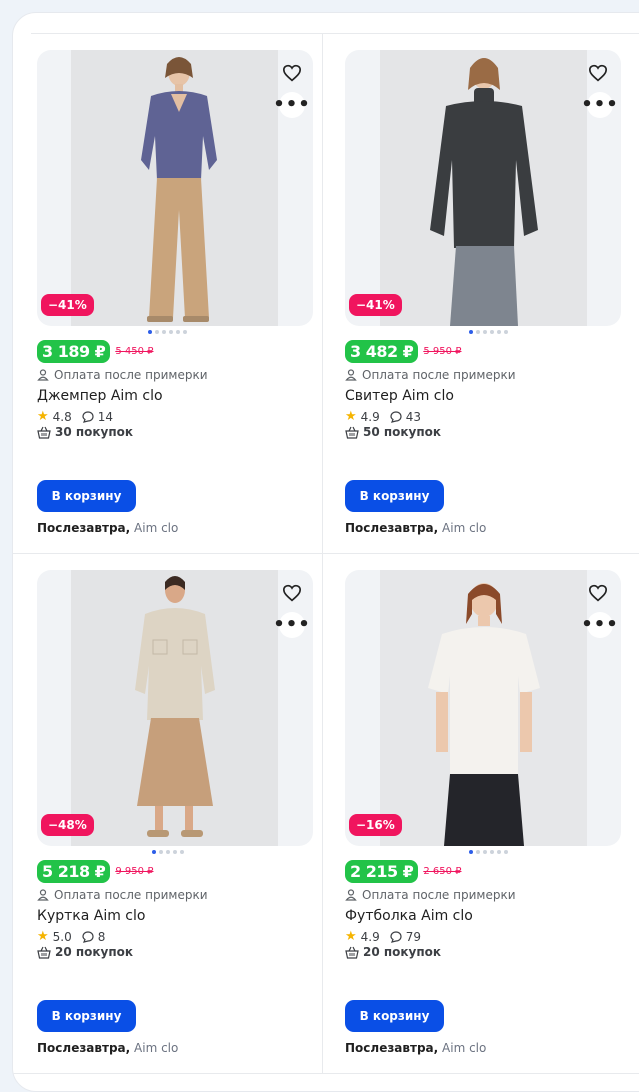 This screenshot has height=1092, width=639. Describe the element at coordinates (74, 871) in the screenshot. I see `current-price: 5 218 ₽` at that location.